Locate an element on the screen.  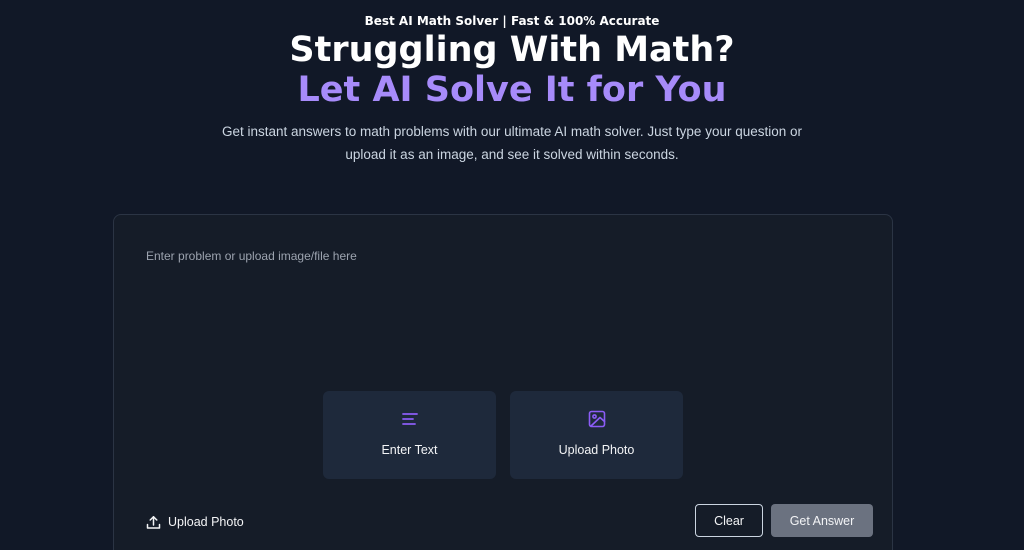
hero-headline-accent: Let AI Solve It for You is located at coordinates (512, 90).